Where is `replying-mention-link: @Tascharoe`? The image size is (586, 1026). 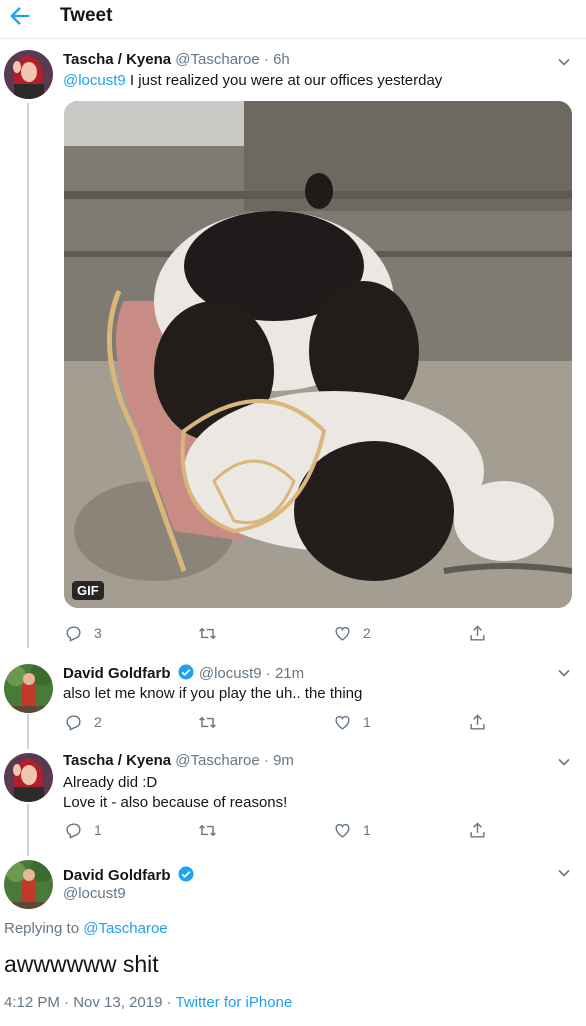 replying-mention-link: @Tascharoe is located at coordinates (125, 928).